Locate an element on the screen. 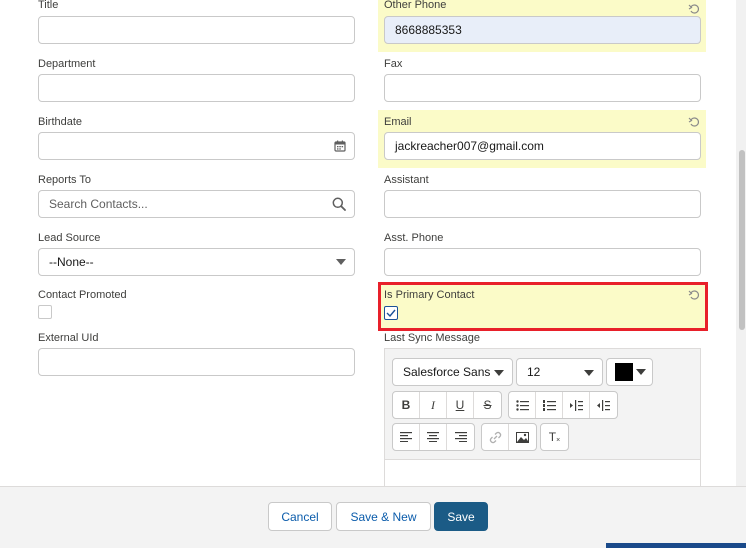  list-group is located at coordinates (563, 405).